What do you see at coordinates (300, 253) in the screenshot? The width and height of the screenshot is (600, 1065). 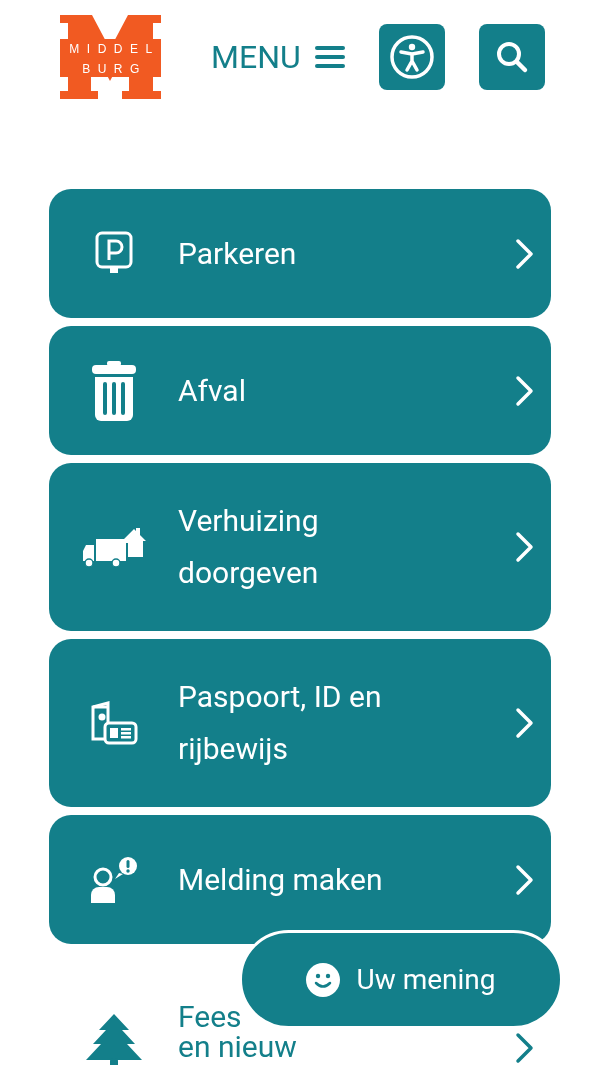 I see `service-tile: Parkeren` at bounding box center [300, 253].